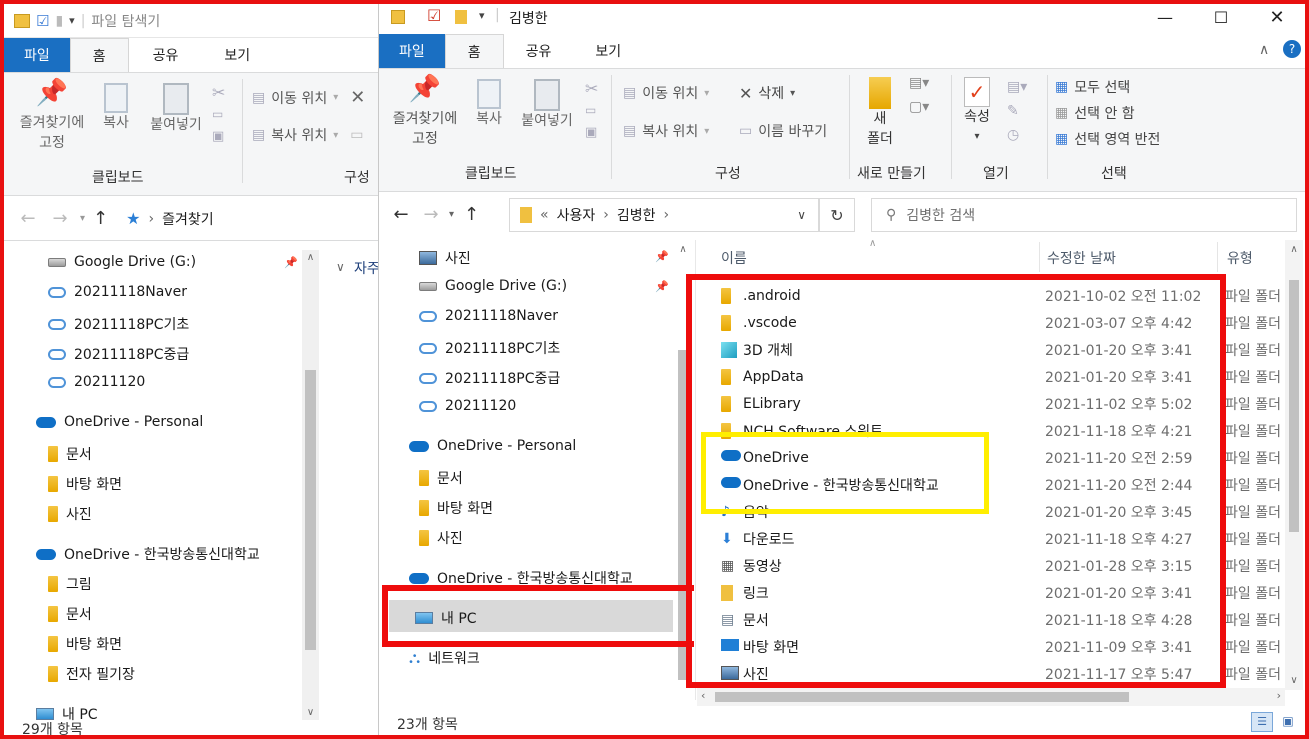 This screenshot has width=1309, height=739. Describe the element at coordinates (1081, 258) in the screenshot. I see `column-modified: 수정한 날짜` at that location.